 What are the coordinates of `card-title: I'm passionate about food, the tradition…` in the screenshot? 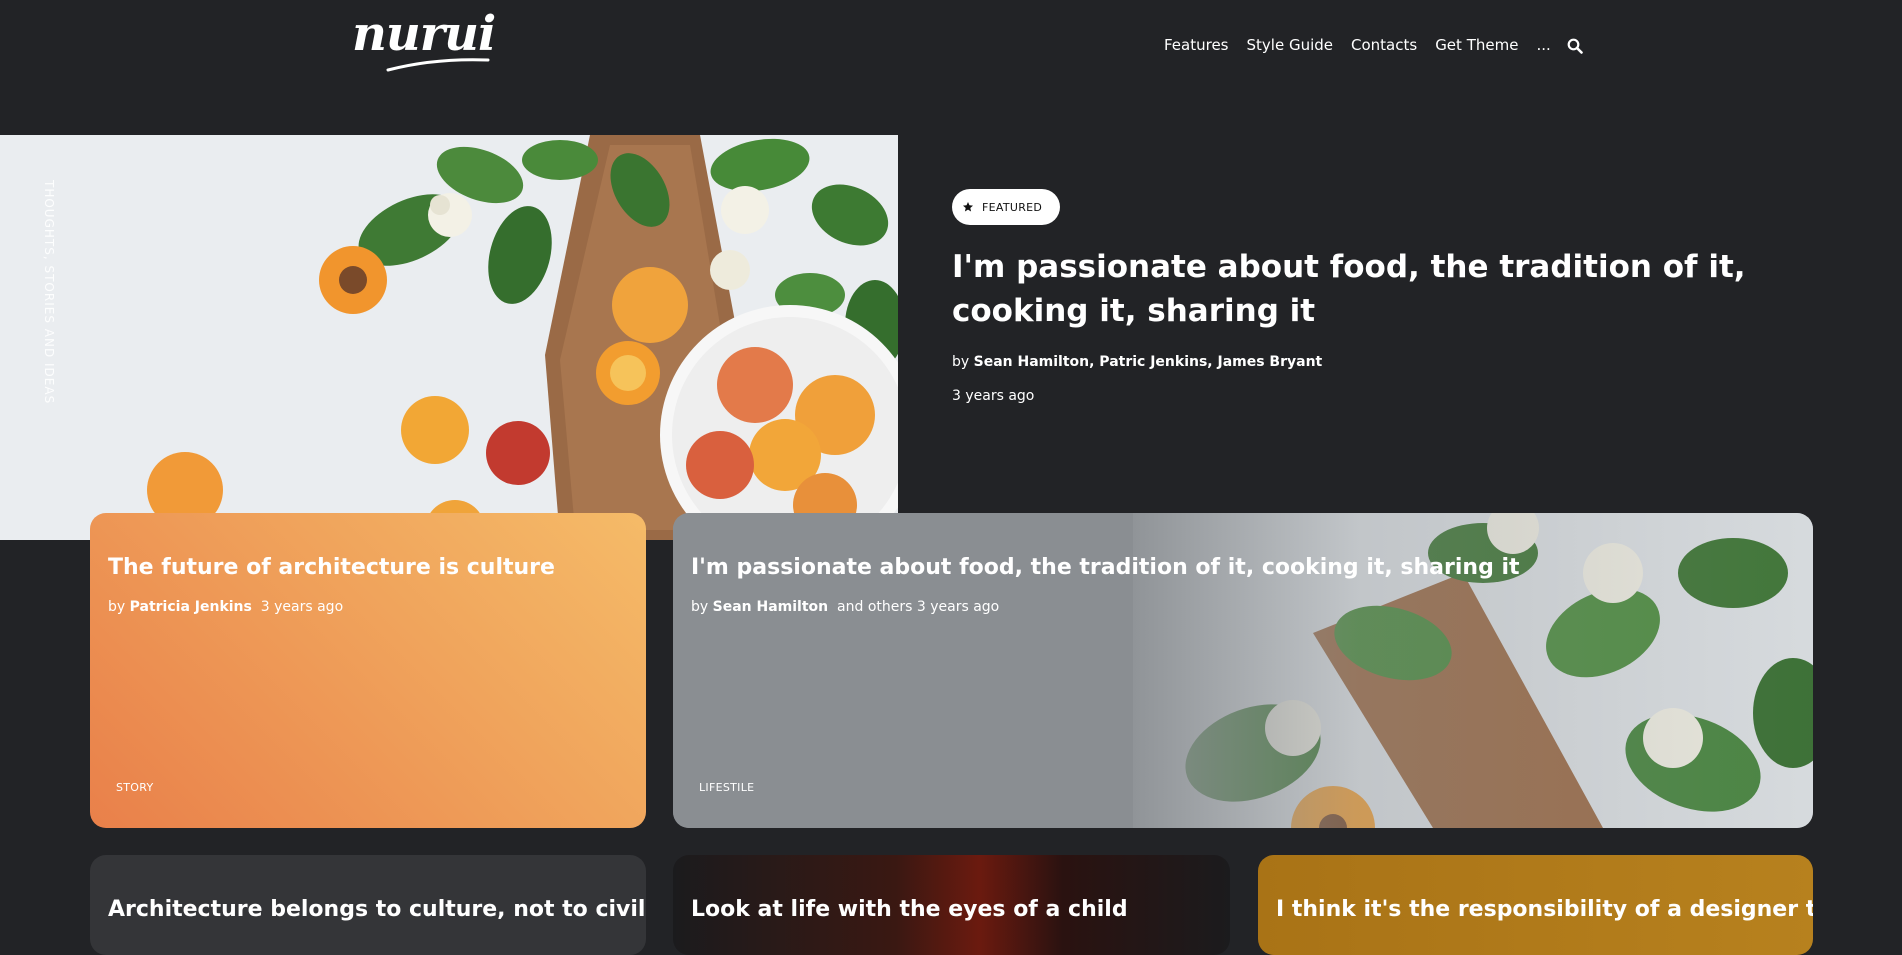 It's located at (1105, 568).